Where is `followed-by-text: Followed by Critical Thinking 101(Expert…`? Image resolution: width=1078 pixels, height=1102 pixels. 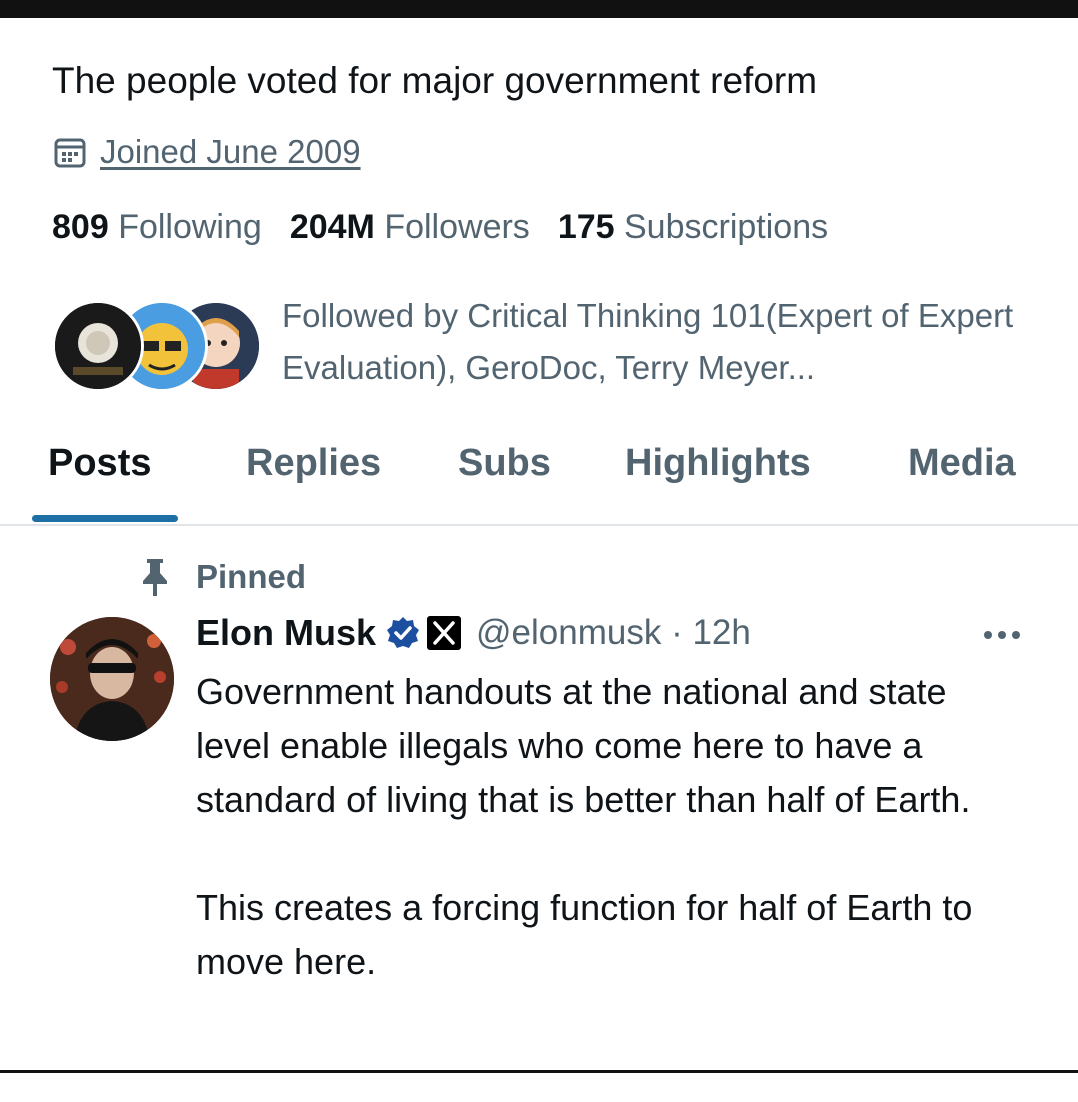 followed-by-text: Followed by Critical Thinking 101(Expert… is located at coordinates (652, 342).